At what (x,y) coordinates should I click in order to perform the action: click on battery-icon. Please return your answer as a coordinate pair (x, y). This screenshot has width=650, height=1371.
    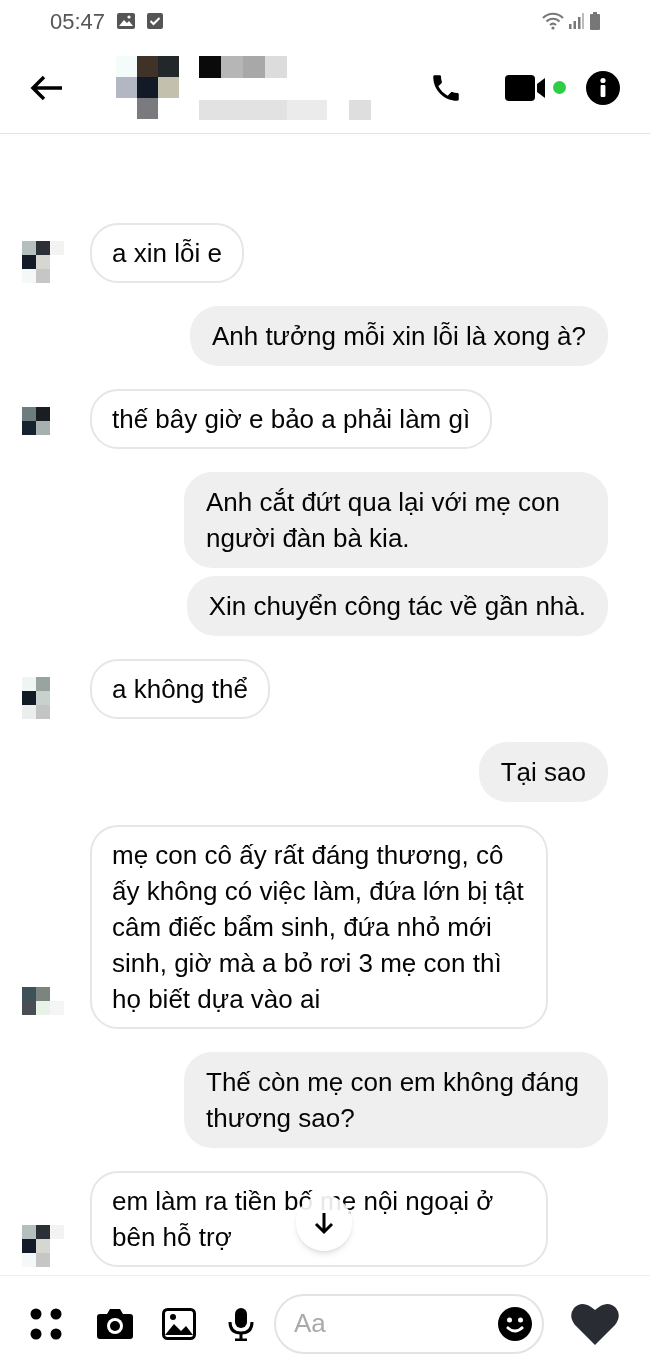
    Looking at the image, I should click on (595, 21).